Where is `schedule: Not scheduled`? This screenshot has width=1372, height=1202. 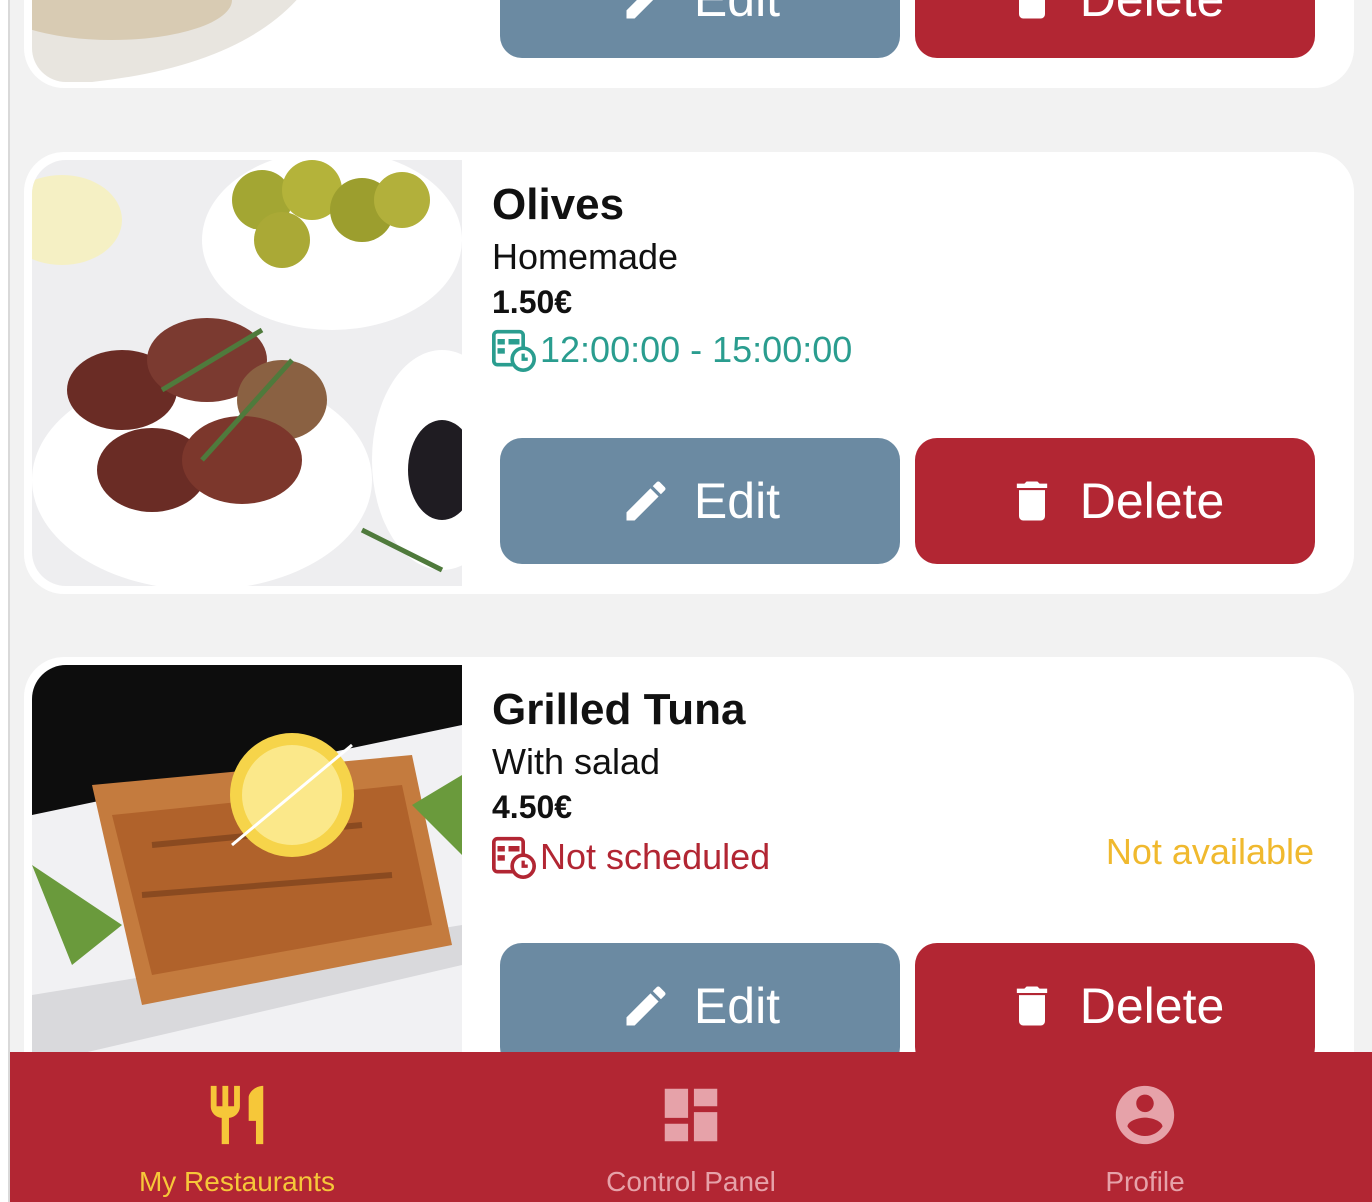 schedule: Not scheduled is located at coordinates (631, 857).